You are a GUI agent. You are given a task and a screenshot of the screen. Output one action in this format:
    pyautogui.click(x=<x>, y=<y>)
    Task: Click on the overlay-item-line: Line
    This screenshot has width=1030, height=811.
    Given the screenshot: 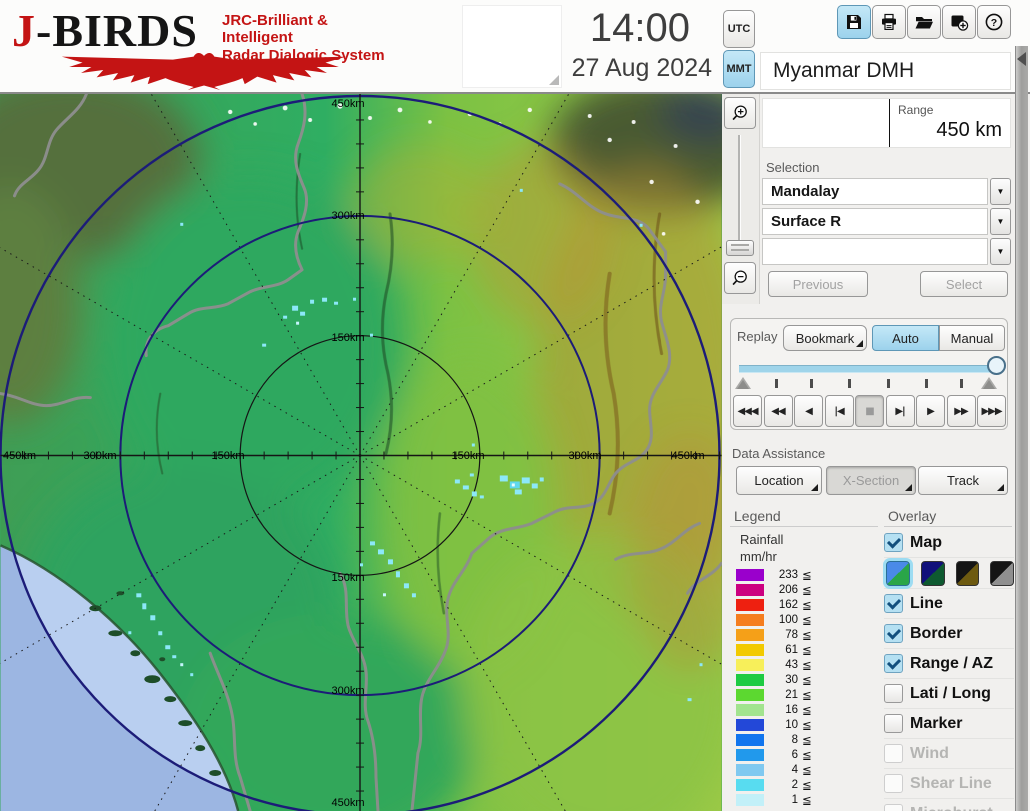 What is the action you would take?
    pyautogui.click(x=949, y=604)
    